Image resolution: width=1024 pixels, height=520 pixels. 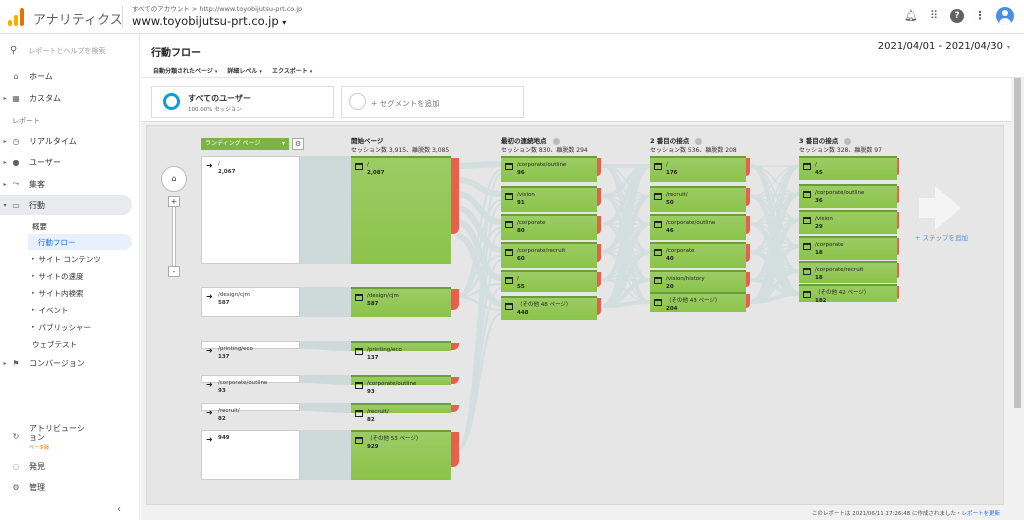 What do you see at coordinates (934, 16) in the screenshot?
I see `apps-icon: ⠿` at bounding box center [934, 16].